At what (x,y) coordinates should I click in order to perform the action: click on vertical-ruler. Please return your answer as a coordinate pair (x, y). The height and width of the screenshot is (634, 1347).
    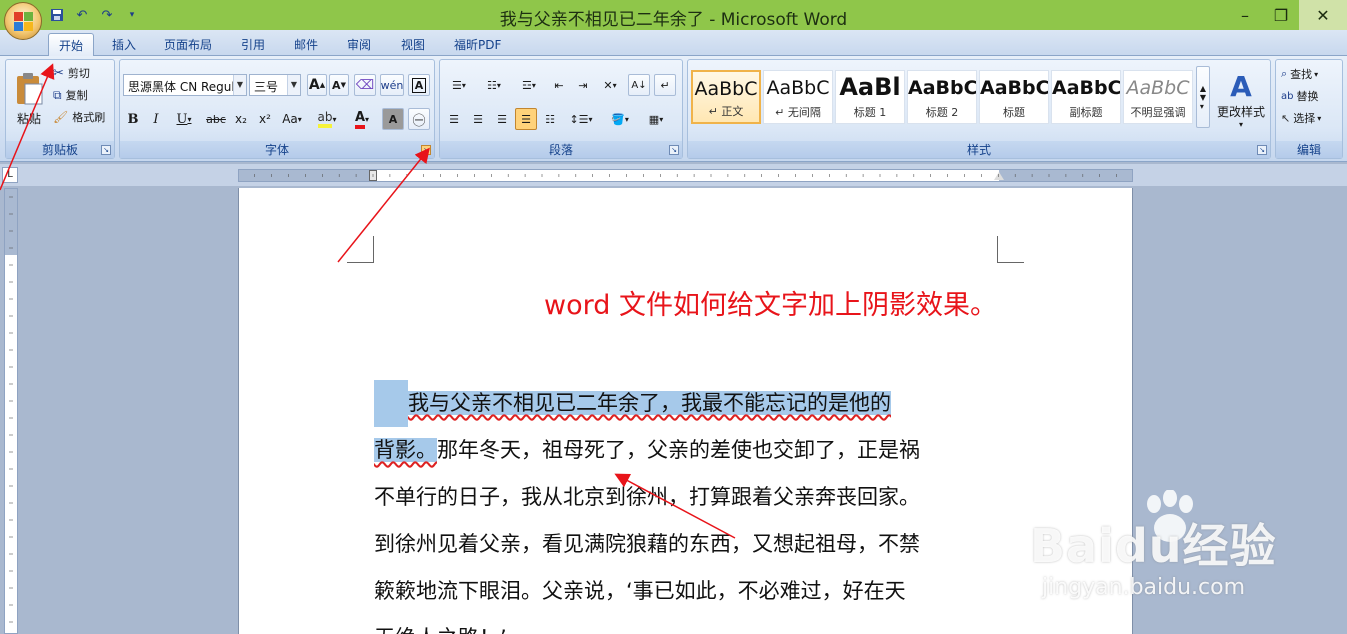
    Looking at the image, I should click on (11, 411).